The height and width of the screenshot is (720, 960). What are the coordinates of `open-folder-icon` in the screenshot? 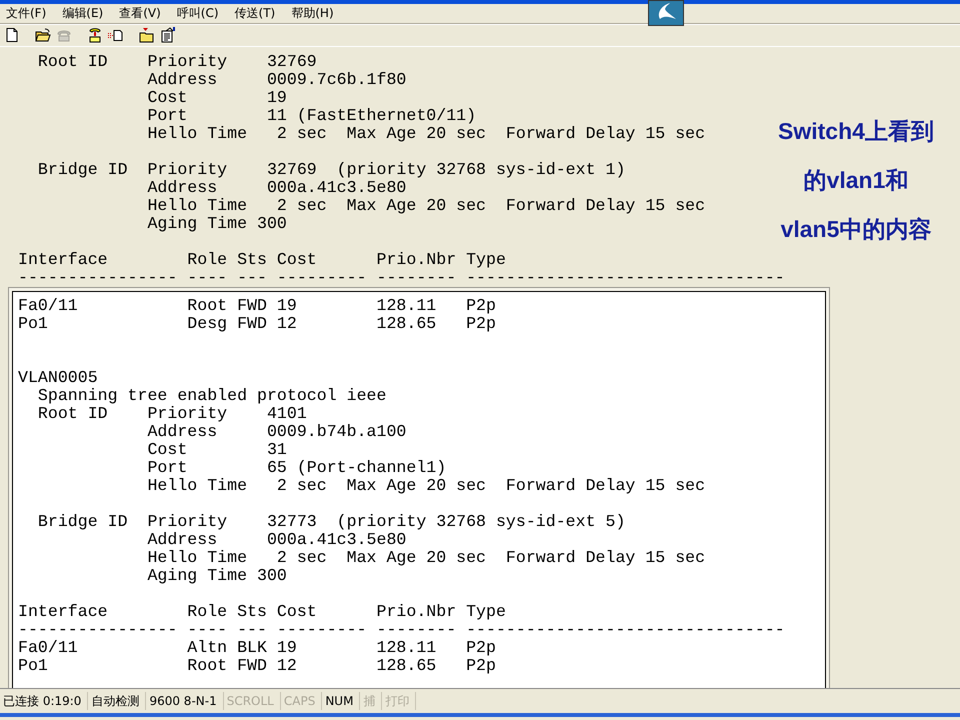 It's located at (43, 35).